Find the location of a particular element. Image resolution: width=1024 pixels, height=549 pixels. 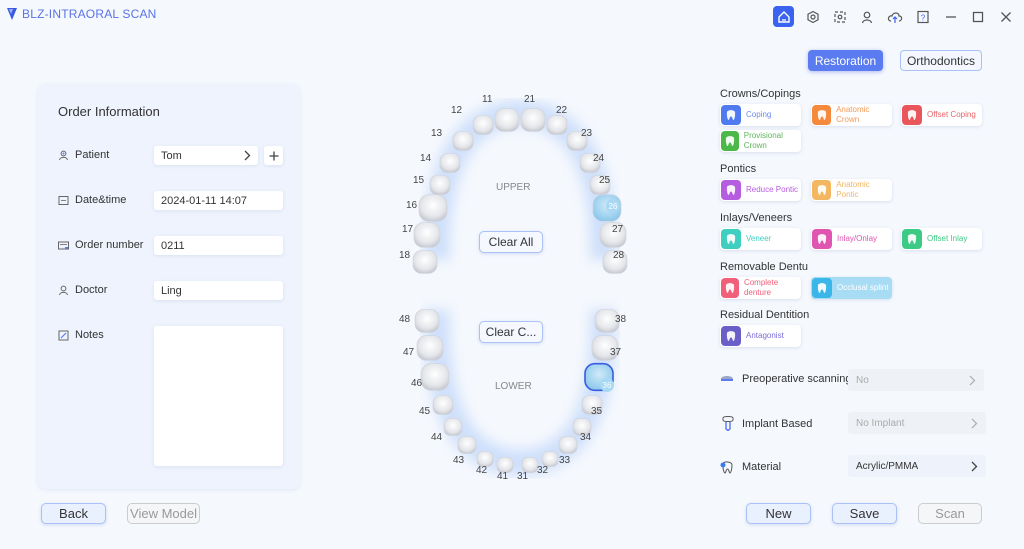

notes-textarea is located at coordinates (218, 396).